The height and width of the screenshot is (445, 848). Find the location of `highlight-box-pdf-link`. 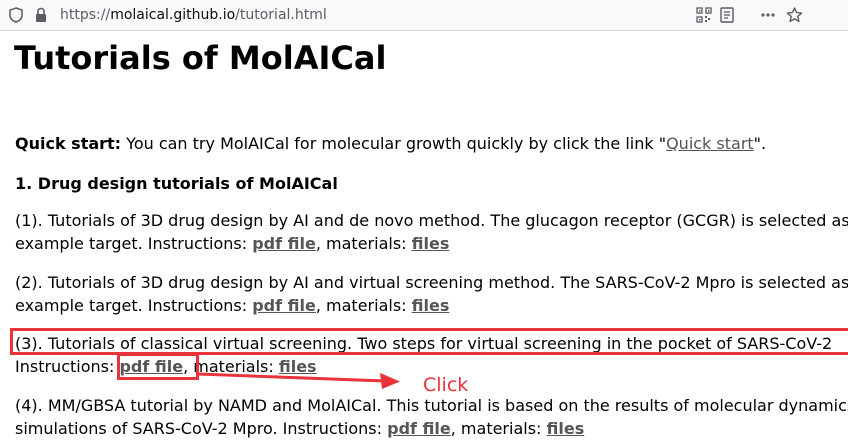

highlight-box-pdf-link is located at coordinates (158, 366).